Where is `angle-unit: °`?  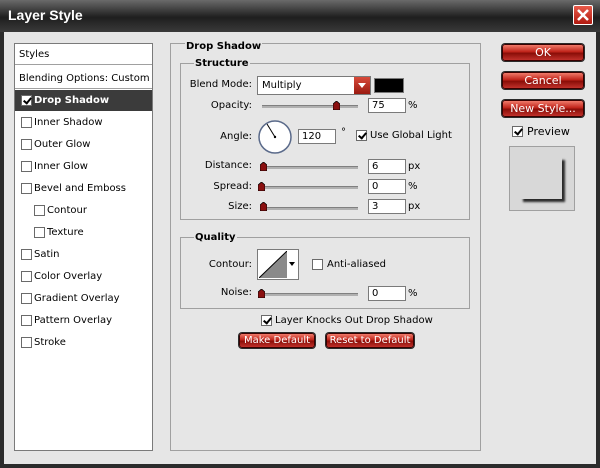 angle-unit: ° is located at coordinates (343, 132).